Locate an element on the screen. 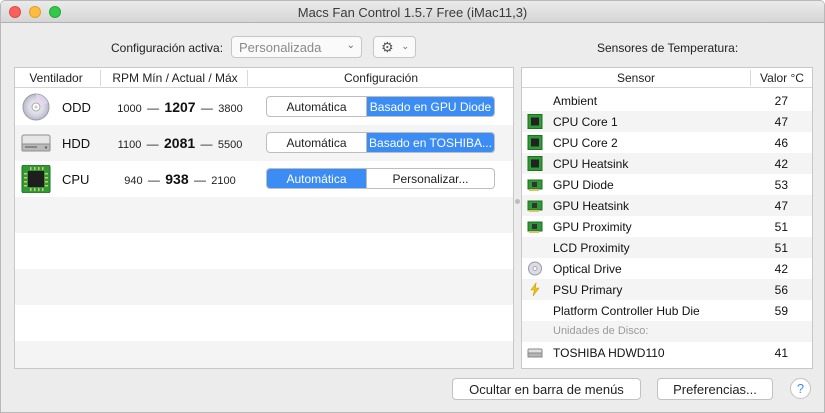 The image size is (825, 413). preset-select: Personalizada ⌄ is located at coordinates (296, 47).